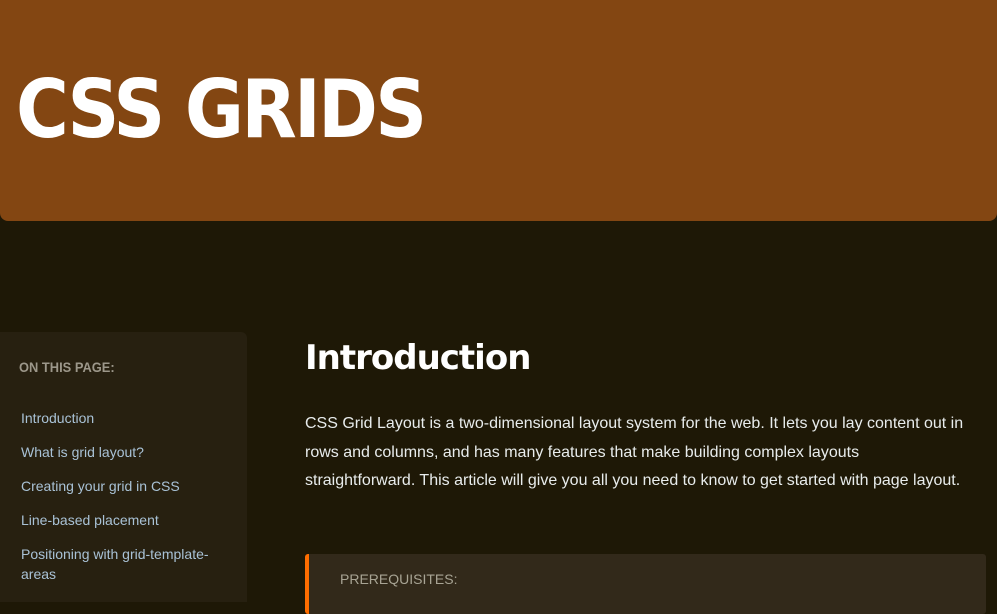  Describe the element at coordinates (399, 579) in the screenshot. I see `prerequisites-label: PREREQUISITES:` at that location.